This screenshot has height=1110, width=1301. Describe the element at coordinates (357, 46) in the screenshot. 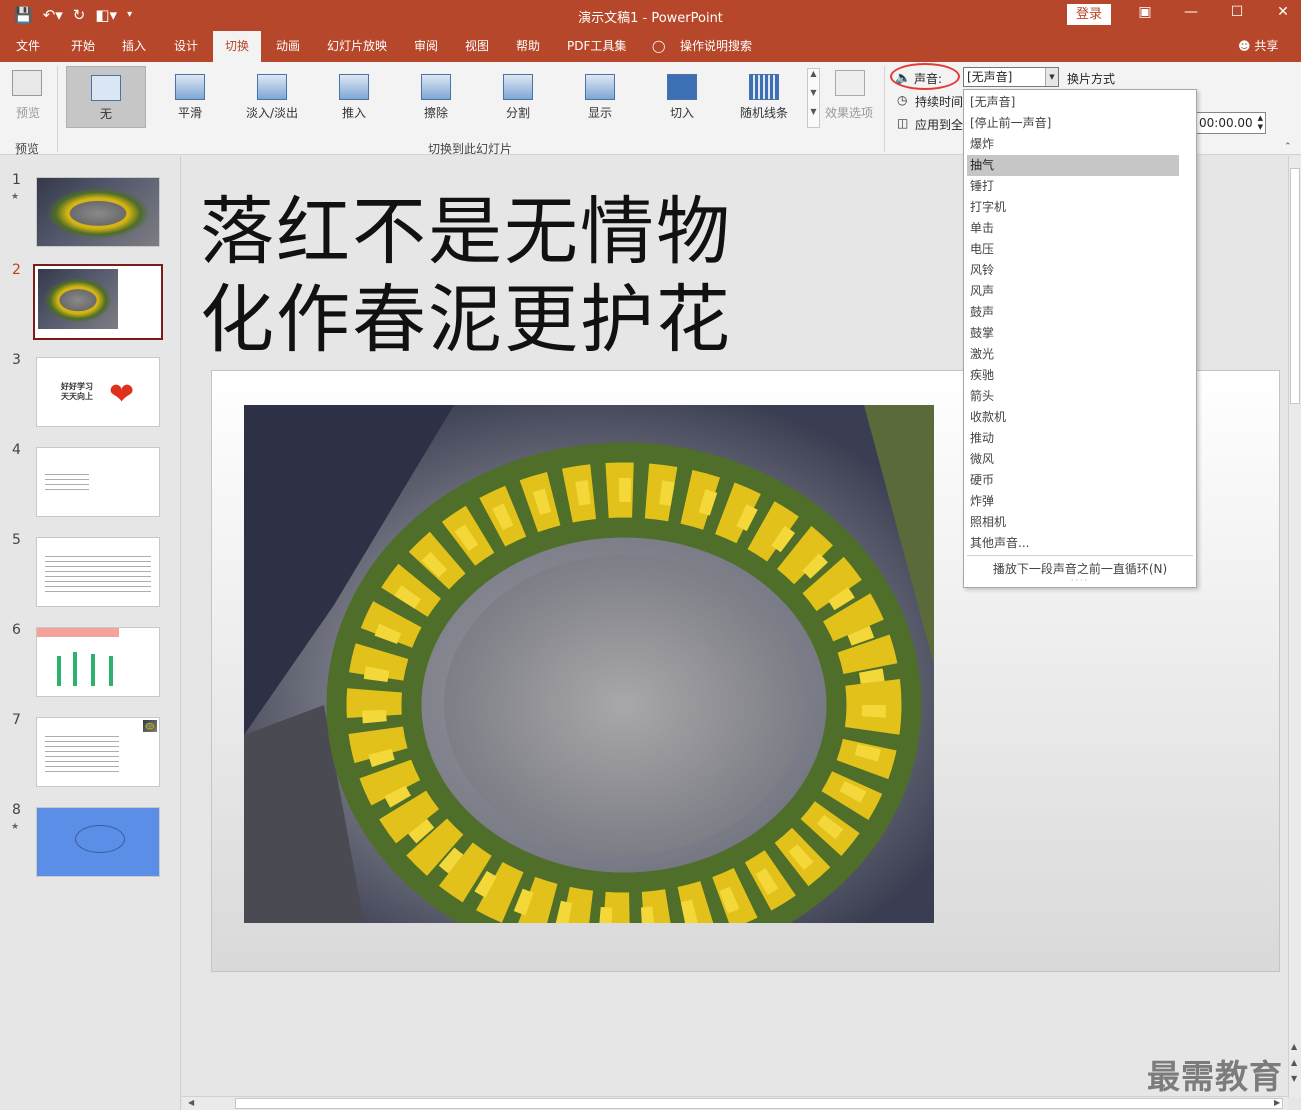

I see `tab-slideshow: 幻灯片放映` at that location.